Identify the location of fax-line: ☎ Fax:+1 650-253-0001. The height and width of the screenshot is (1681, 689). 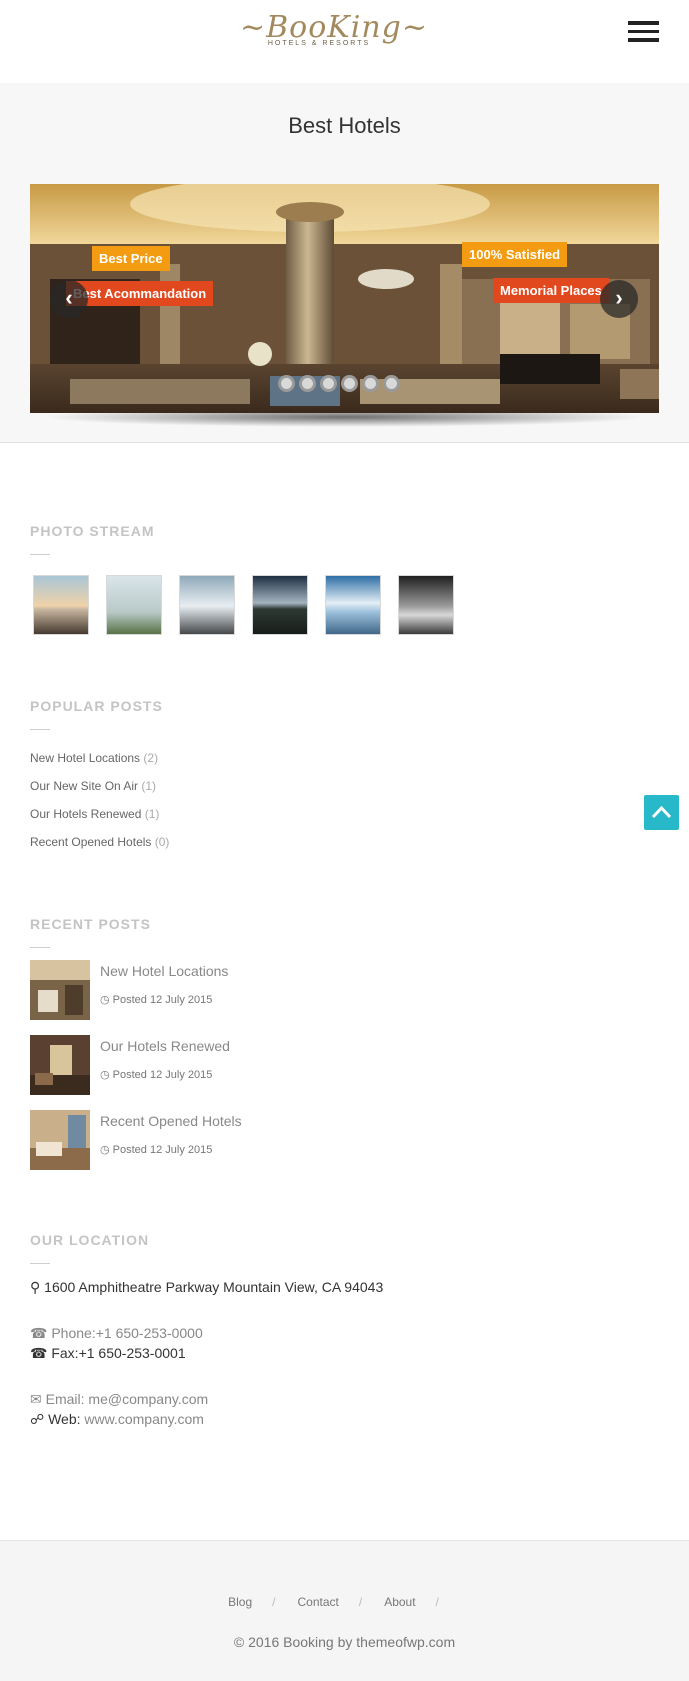
(108, 1353).